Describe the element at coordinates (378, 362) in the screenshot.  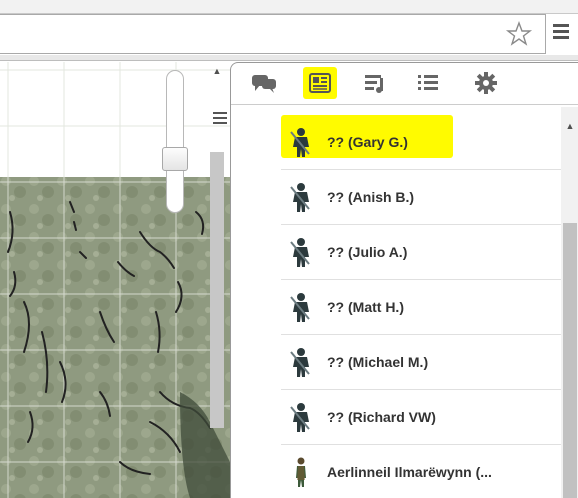
I see `roster-item-label: ?? (Michael M.)` at that location.